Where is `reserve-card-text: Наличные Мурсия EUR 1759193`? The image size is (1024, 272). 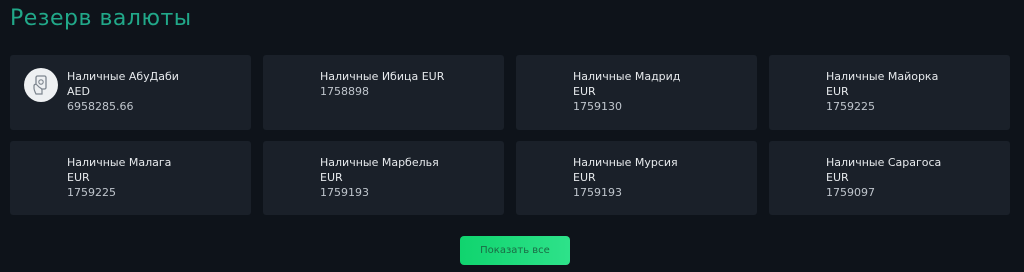
reserve-card-text: Наличные Мурсия EUR 1759193 is located at coordinates (661, 177).